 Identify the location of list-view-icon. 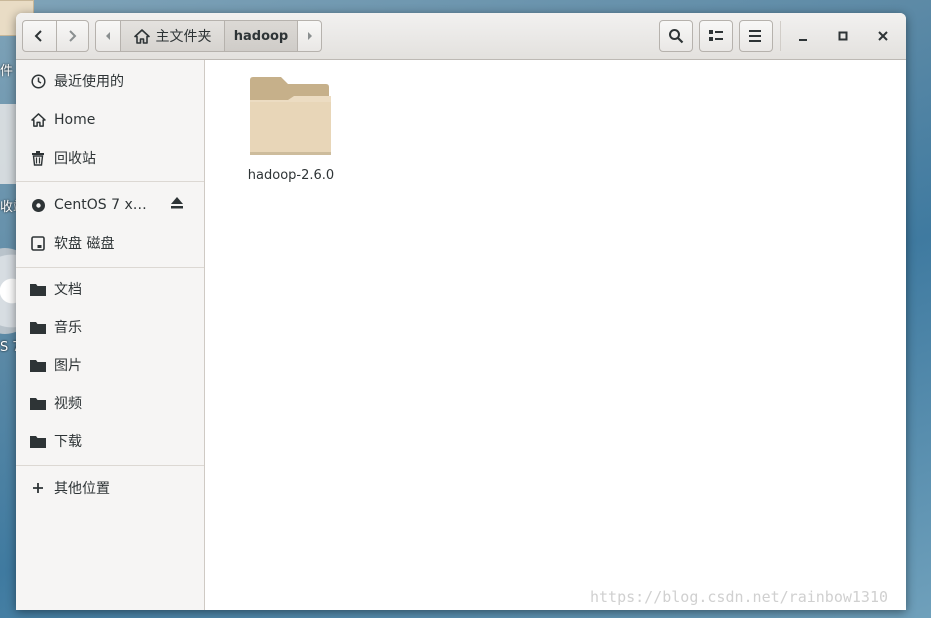
(716, 35).